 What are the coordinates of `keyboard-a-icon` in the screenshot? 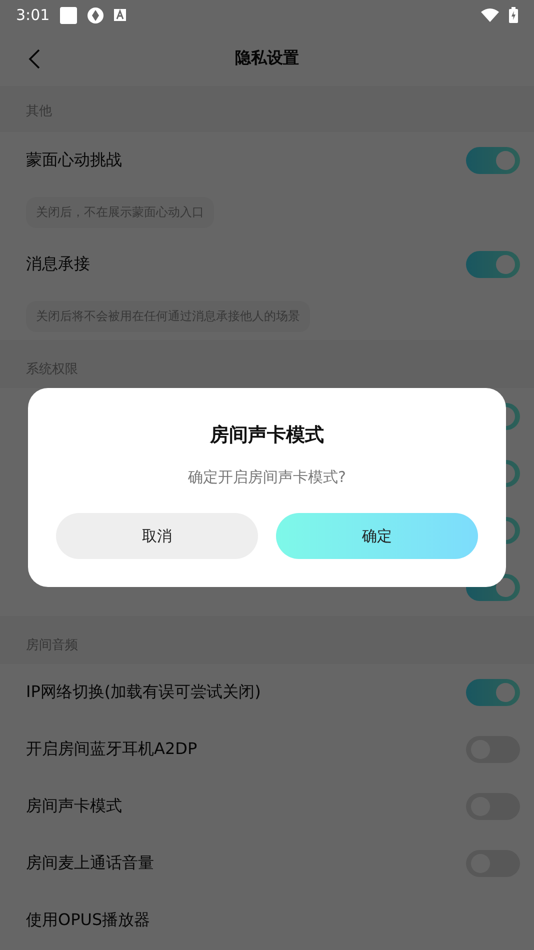 It's located at (120, 15).